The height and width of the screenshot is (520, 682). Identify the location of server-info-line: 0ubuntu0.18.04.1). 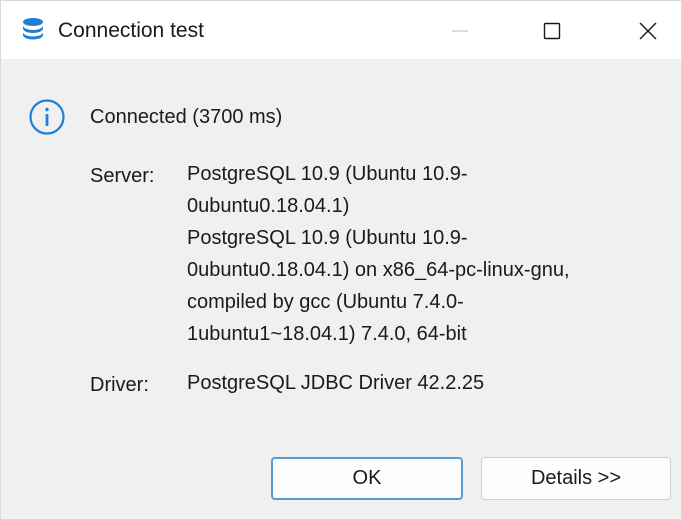
(268, 206).